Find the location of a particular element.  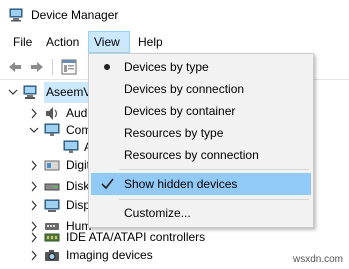

chevron-down-icon is located at coordinates (13, 92).